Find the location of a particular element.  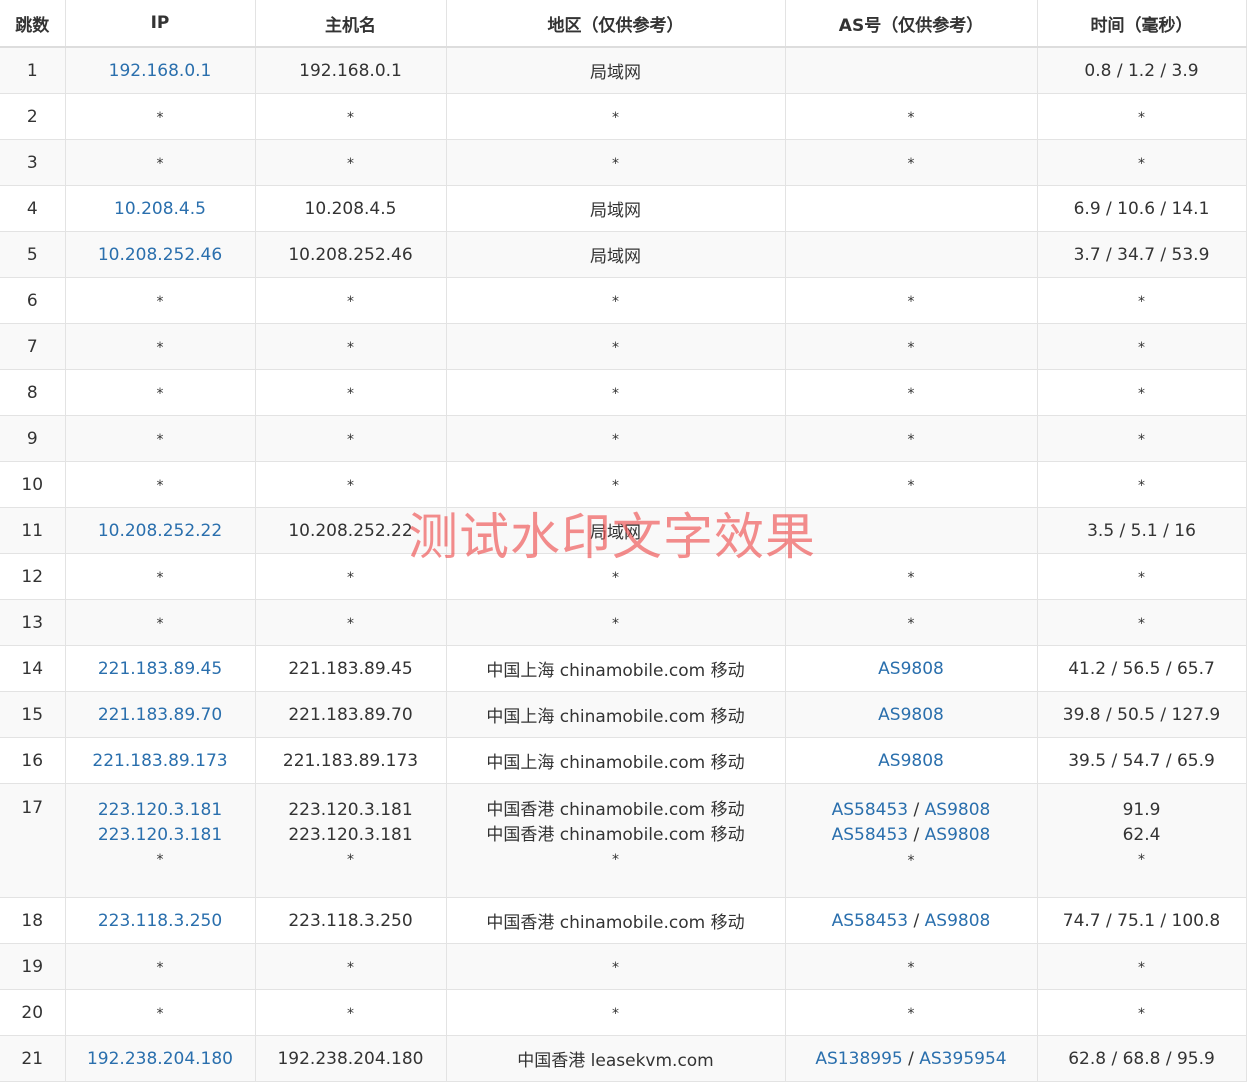

time-cell: 0.8 / 1.2 / 3.9 is located at coordinates (1142, 70).